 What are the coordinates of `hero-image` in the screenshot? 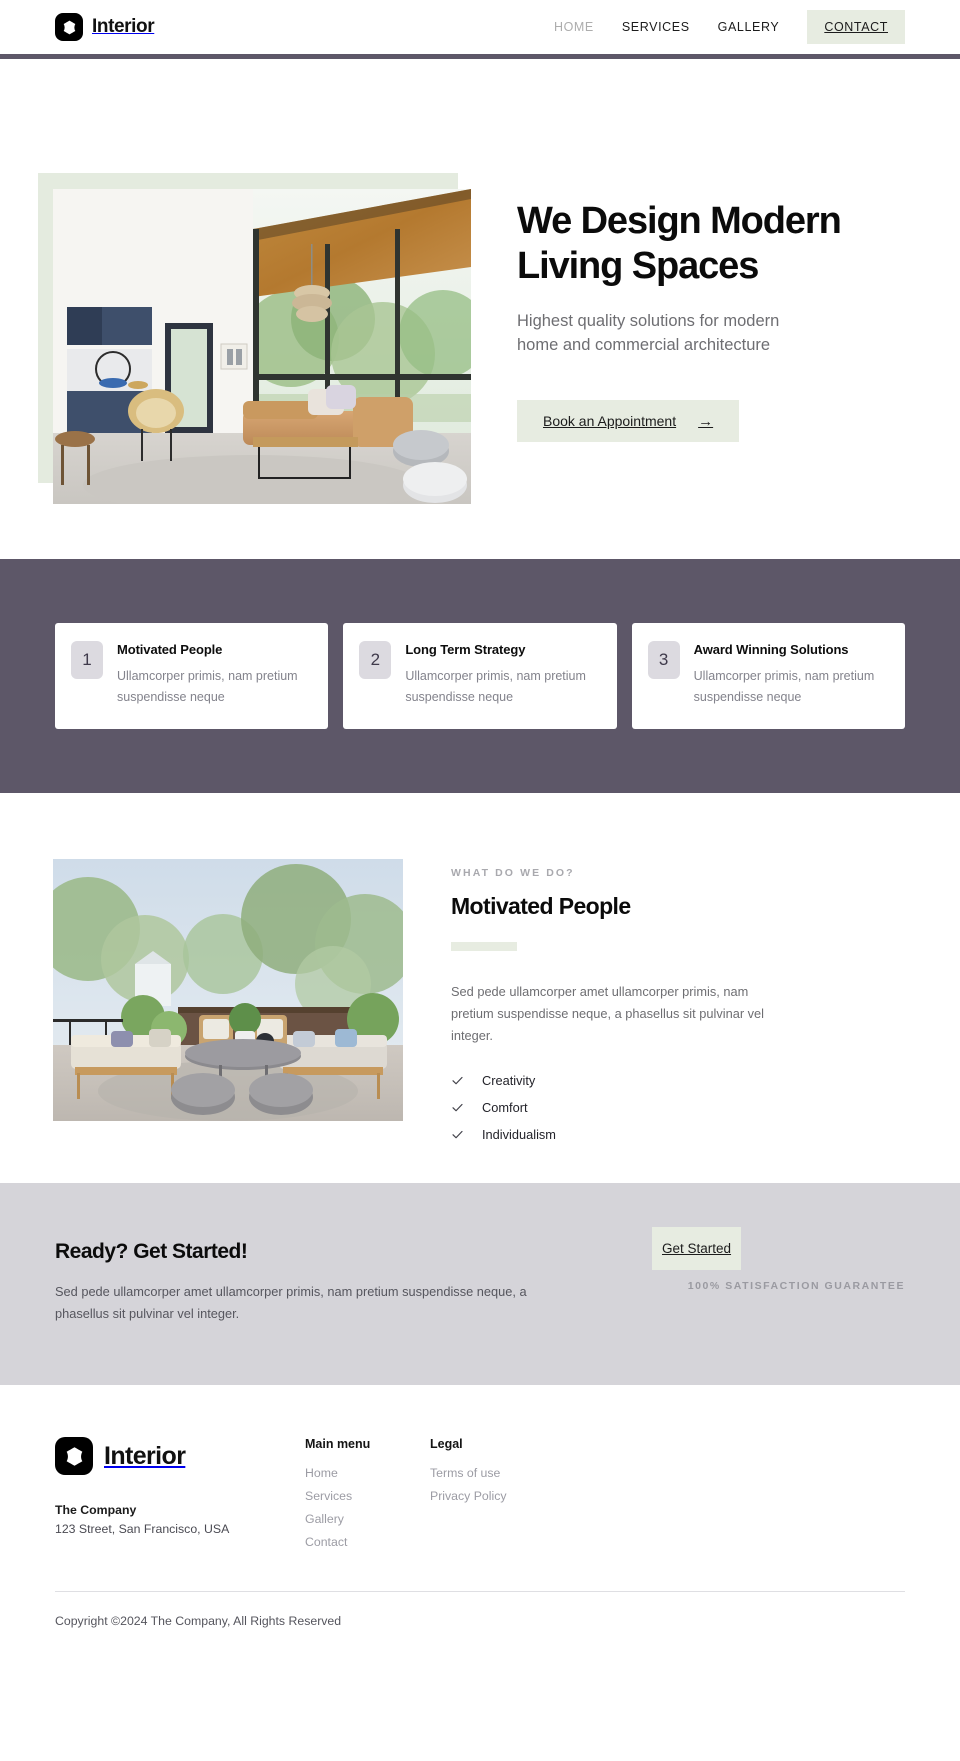 It's located at (262, 346).